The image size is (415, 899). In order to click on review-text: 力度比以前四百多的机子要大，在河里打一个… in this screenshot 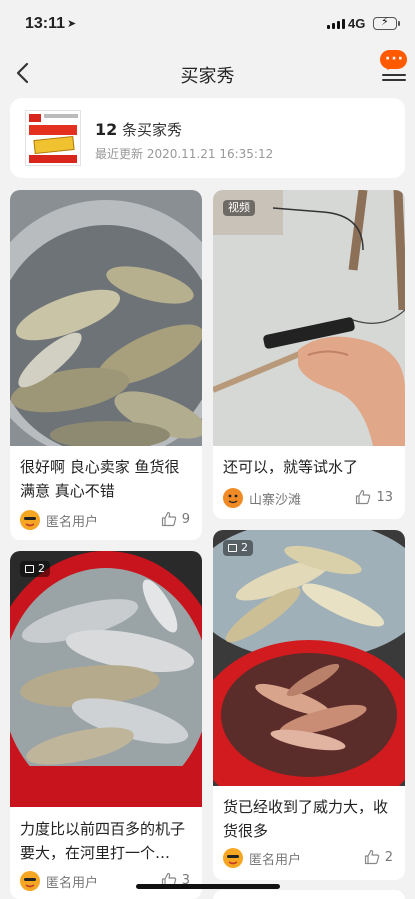, I will do `click(103, 841)`.